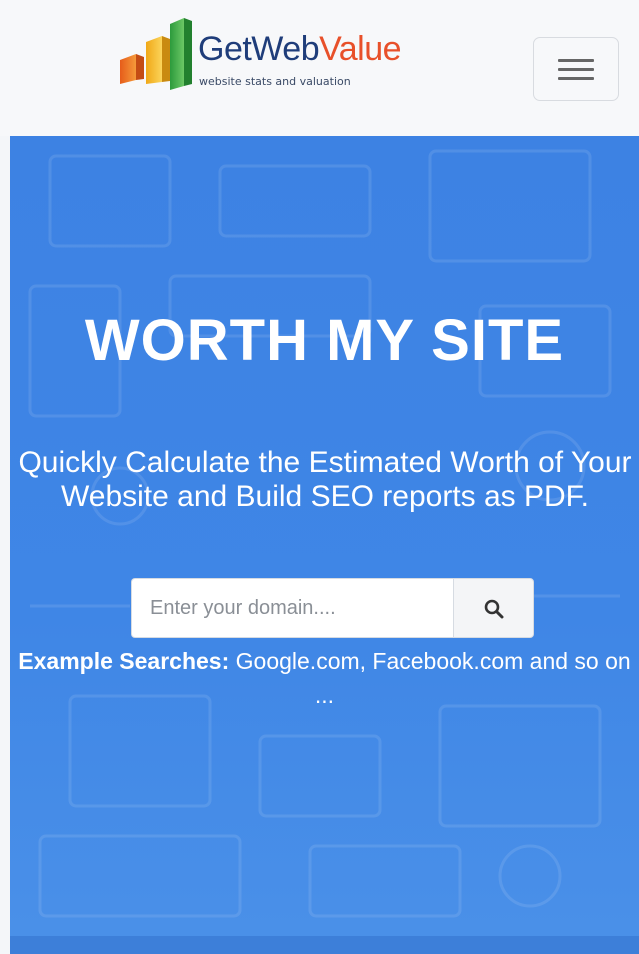 This screenshot has width=639, height=954. Describe the element at coordinates (292, 608) in the screenshot. I see `domain-search-input` at that location.